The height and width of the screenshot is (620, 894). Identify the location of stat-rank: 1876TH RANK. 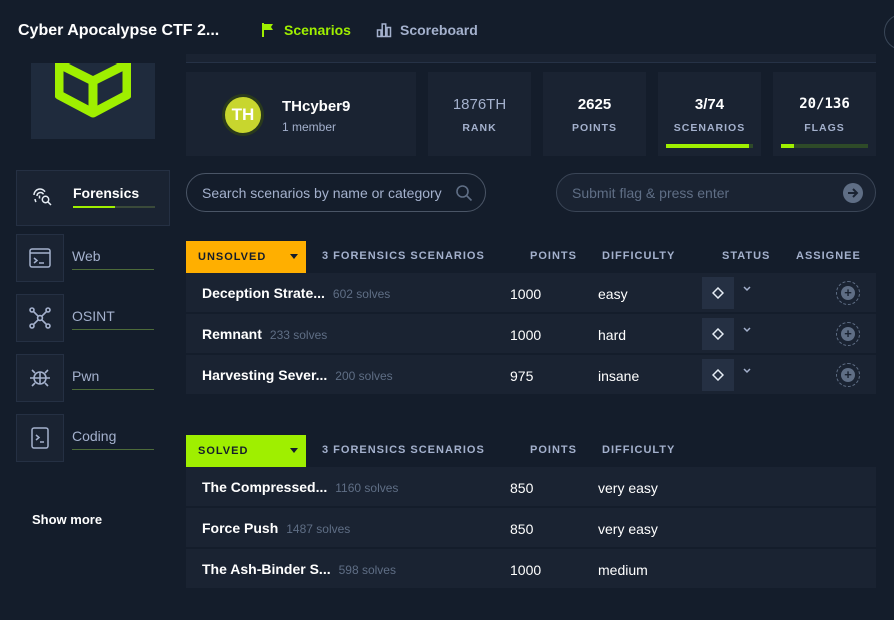
(479, 114).